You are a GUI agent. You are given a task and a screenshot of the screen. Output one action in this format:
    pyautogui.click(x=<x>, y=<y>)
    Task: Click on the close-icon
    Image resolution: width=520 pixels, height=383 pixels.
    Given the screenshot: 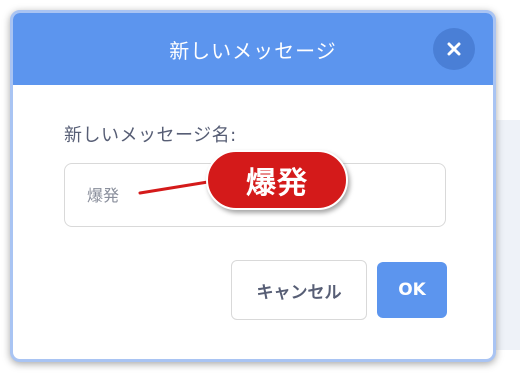 What is the action you would take?
    pyautogui.click(x=454, y=49)
    